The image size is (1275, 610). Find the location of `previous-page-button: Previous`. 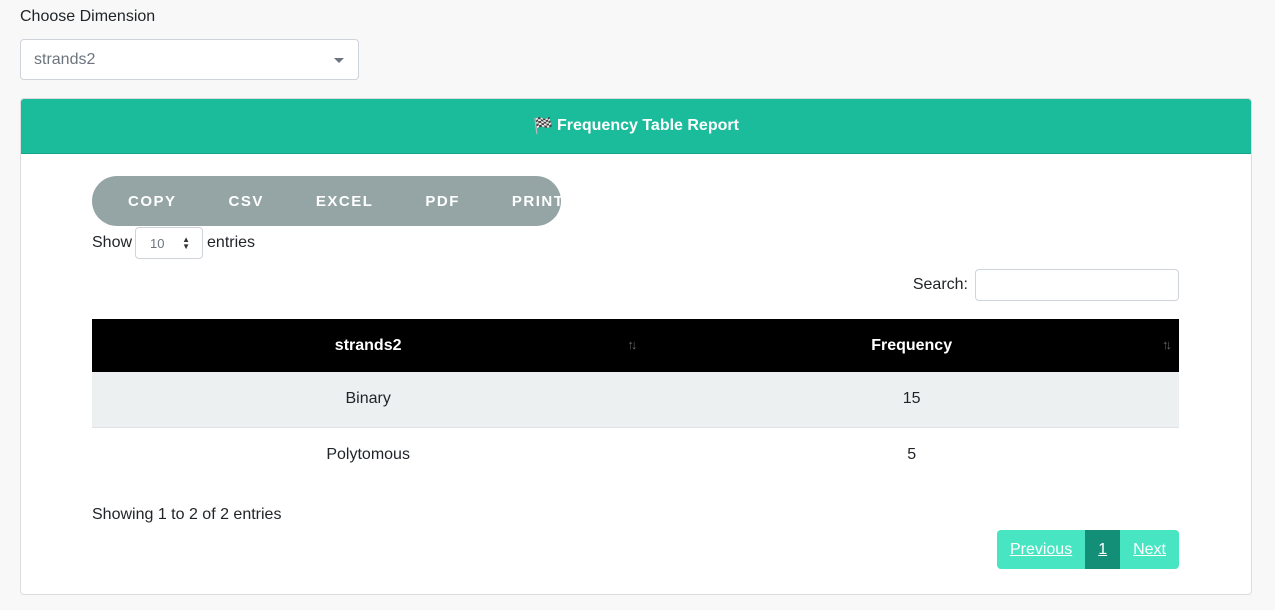

previous-page-button: Previous is located at coordinates (1041, 549).